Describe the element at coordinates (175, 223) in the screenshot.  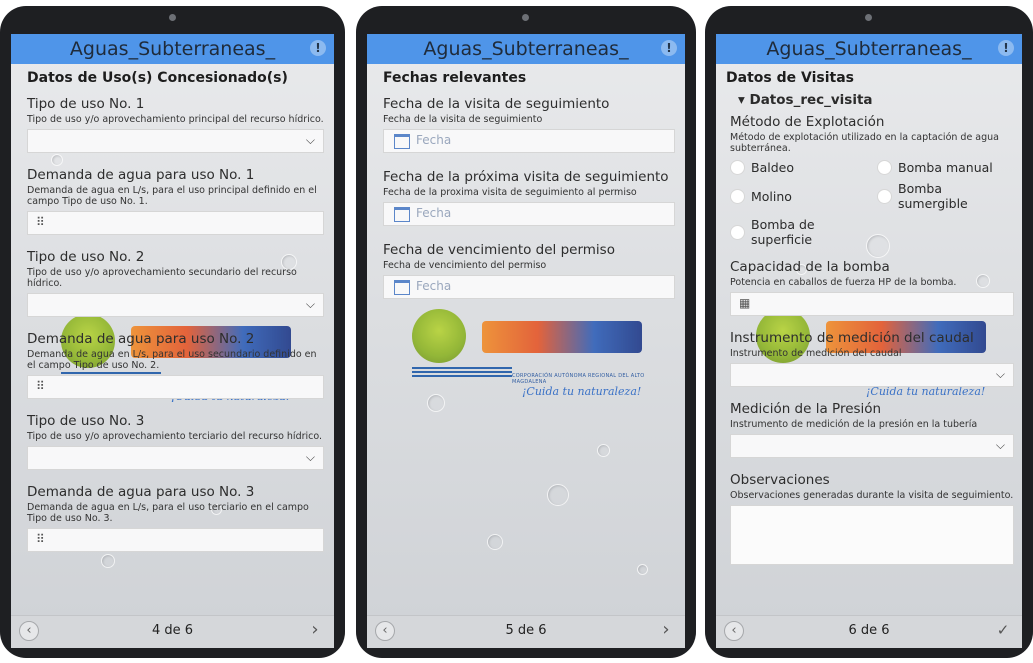
I see `demanda1-input: ⠿` at that location.